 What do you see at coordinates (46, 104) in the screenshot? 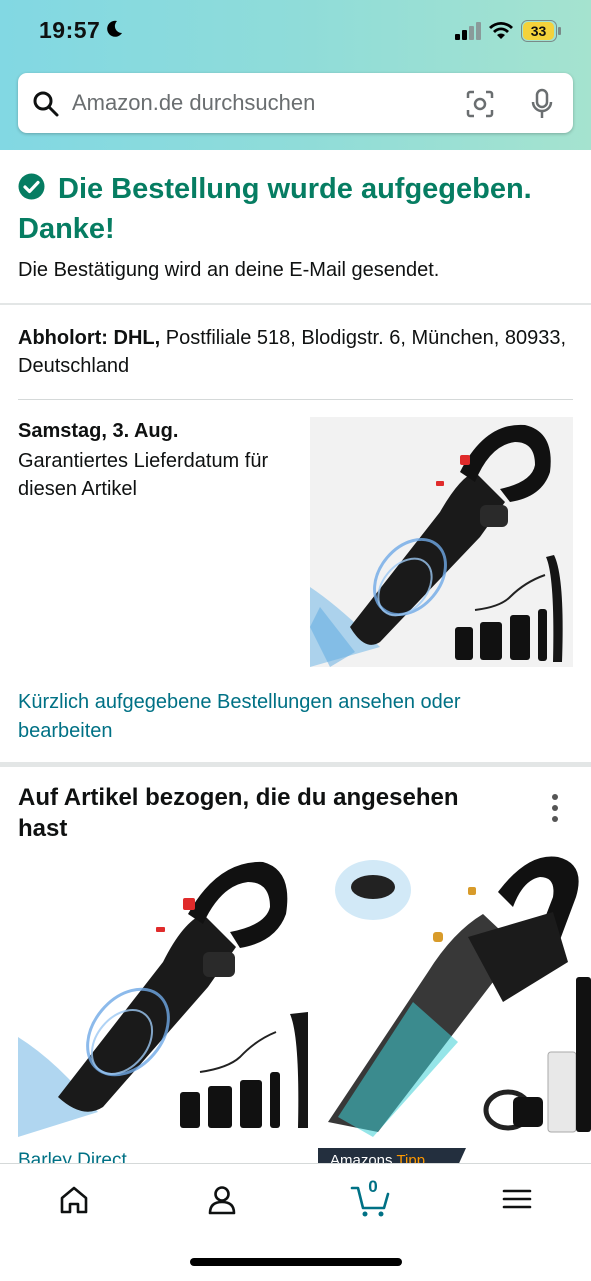
I see `search-icon` at bounding box center [46, 104].